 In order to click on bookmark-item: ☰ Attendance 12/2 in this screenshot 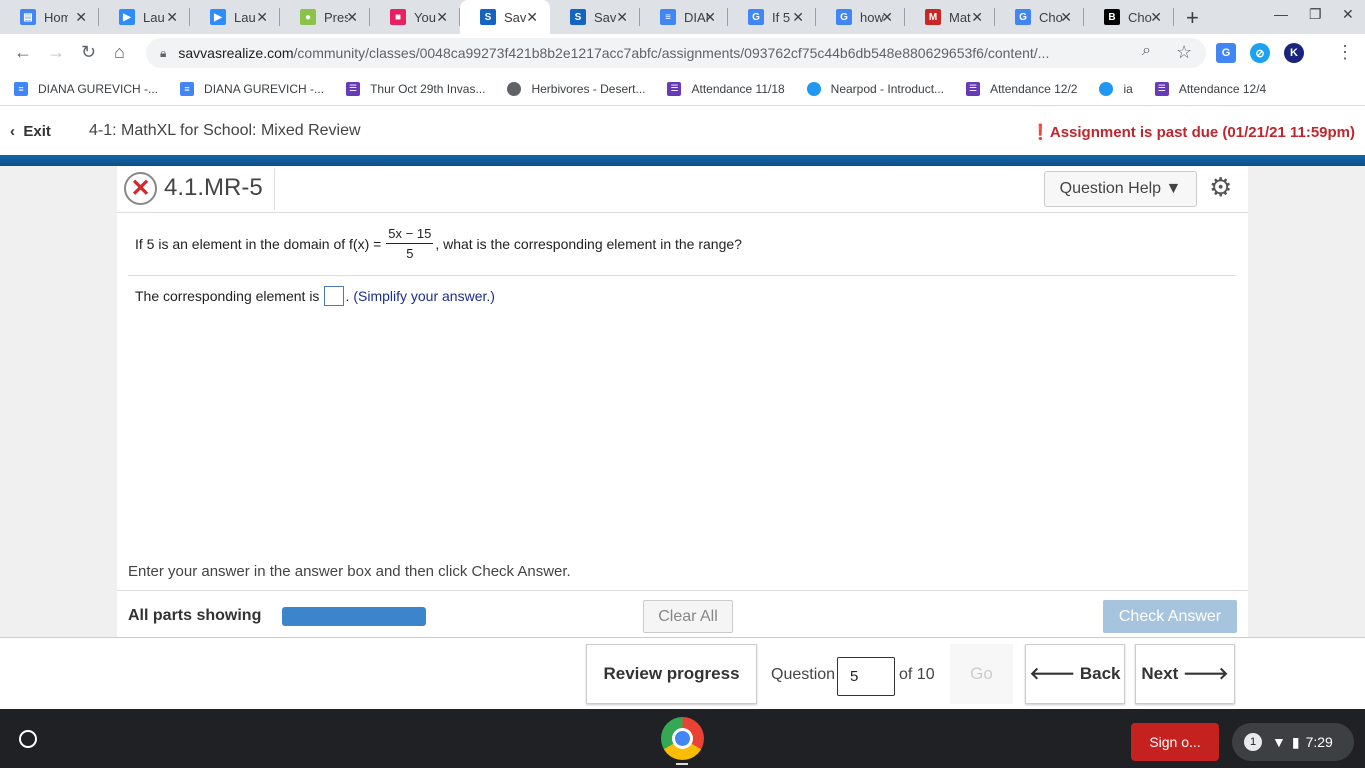, I will do `click(1021, 88)`.